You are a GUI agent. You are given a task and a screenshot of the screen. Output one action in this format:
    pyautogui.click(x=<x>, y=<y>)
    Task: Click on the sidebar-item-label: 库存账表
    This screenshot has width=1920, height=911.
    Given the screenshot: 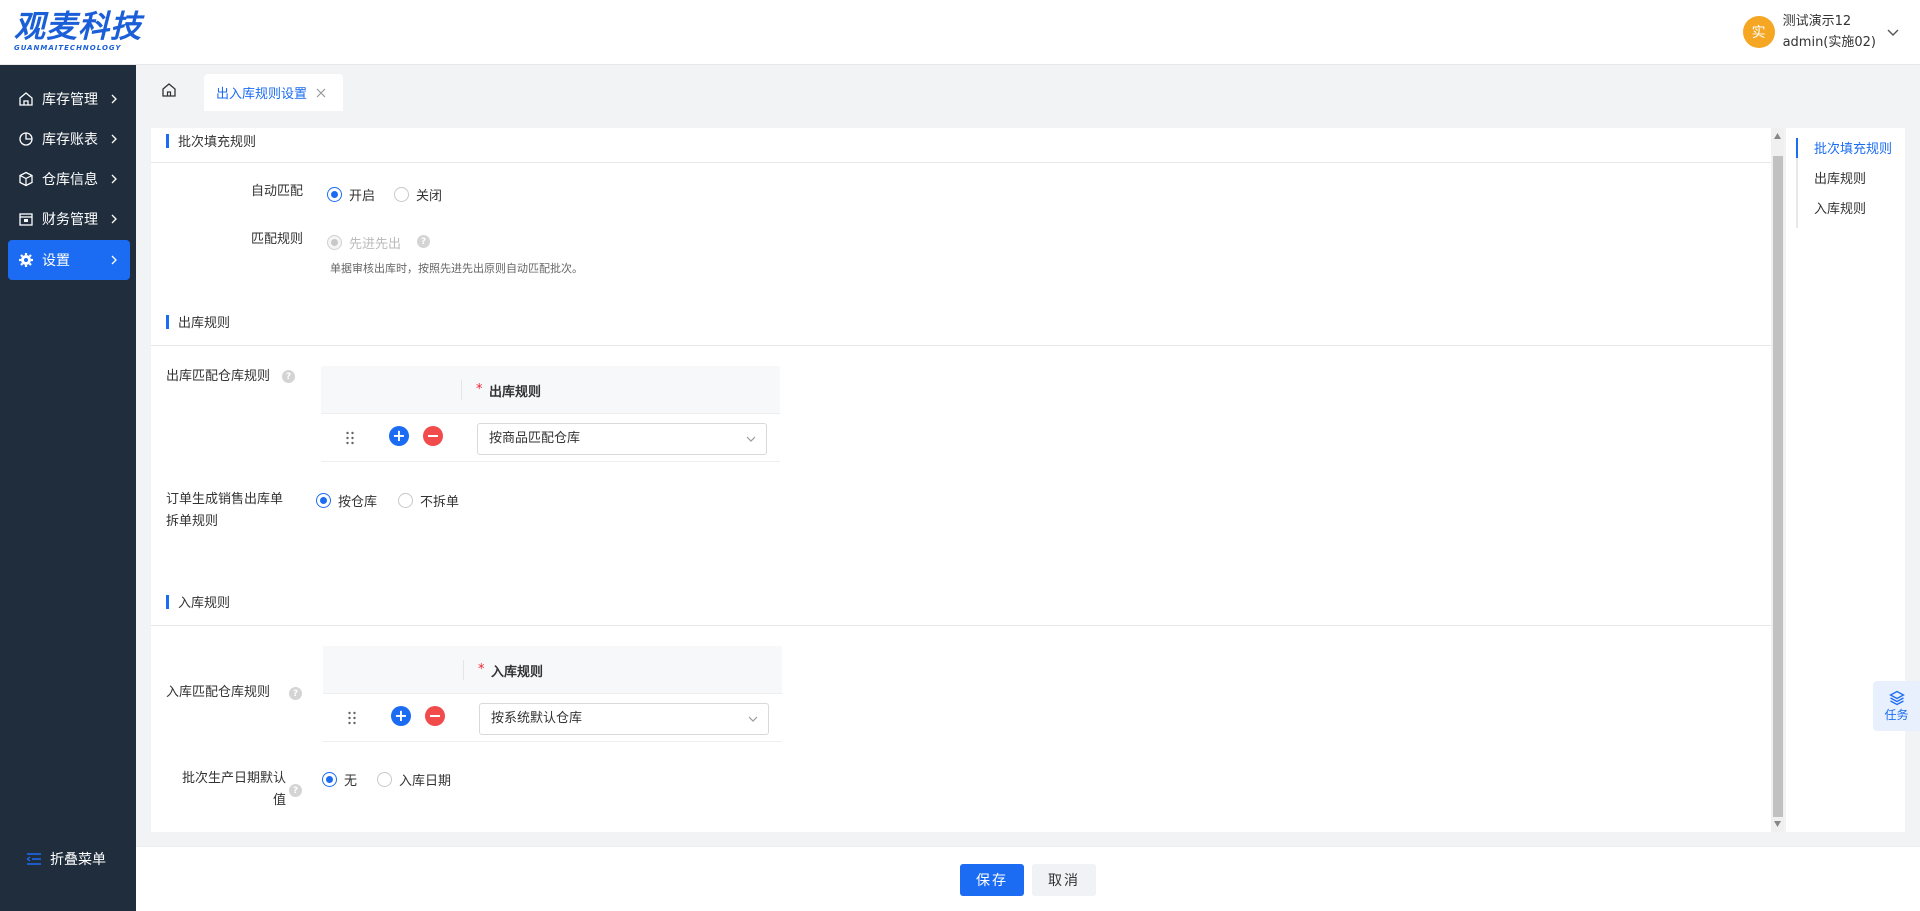 What is the action you would take?
    pyautogui.click(x=70, y=140)
    